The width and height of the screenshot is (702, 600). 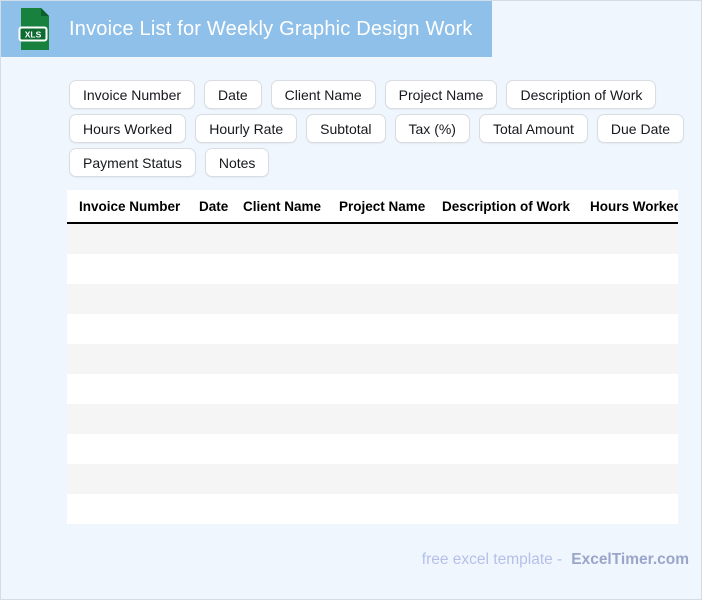 What do you see at coordinates (492, 559) in the screenshot?
I see `footer-tagline: free excel template -` at bounding box center [492, 559].